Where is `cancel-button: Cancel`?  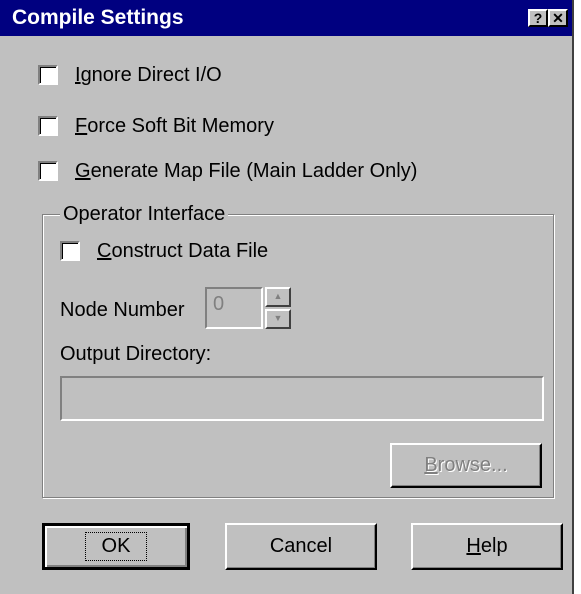 cancel-button: Cancel is located at coordinates (301, 546).